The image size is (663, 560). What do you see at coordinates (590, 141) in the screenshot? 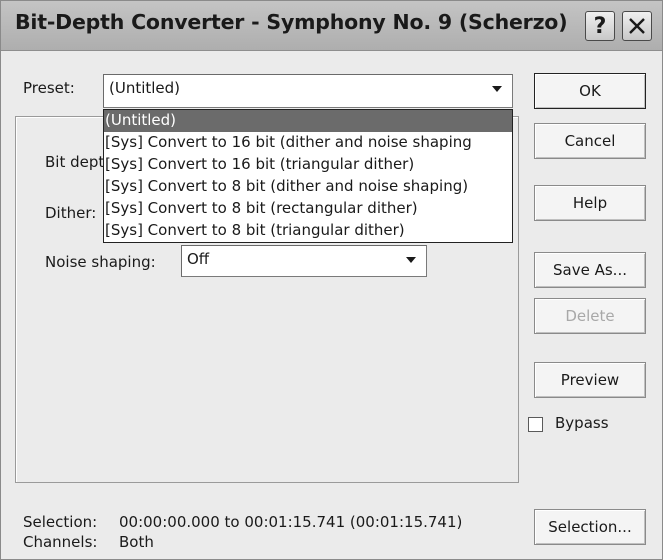
I see `cancel-button: Cancel` at bounding box center [590, 141].